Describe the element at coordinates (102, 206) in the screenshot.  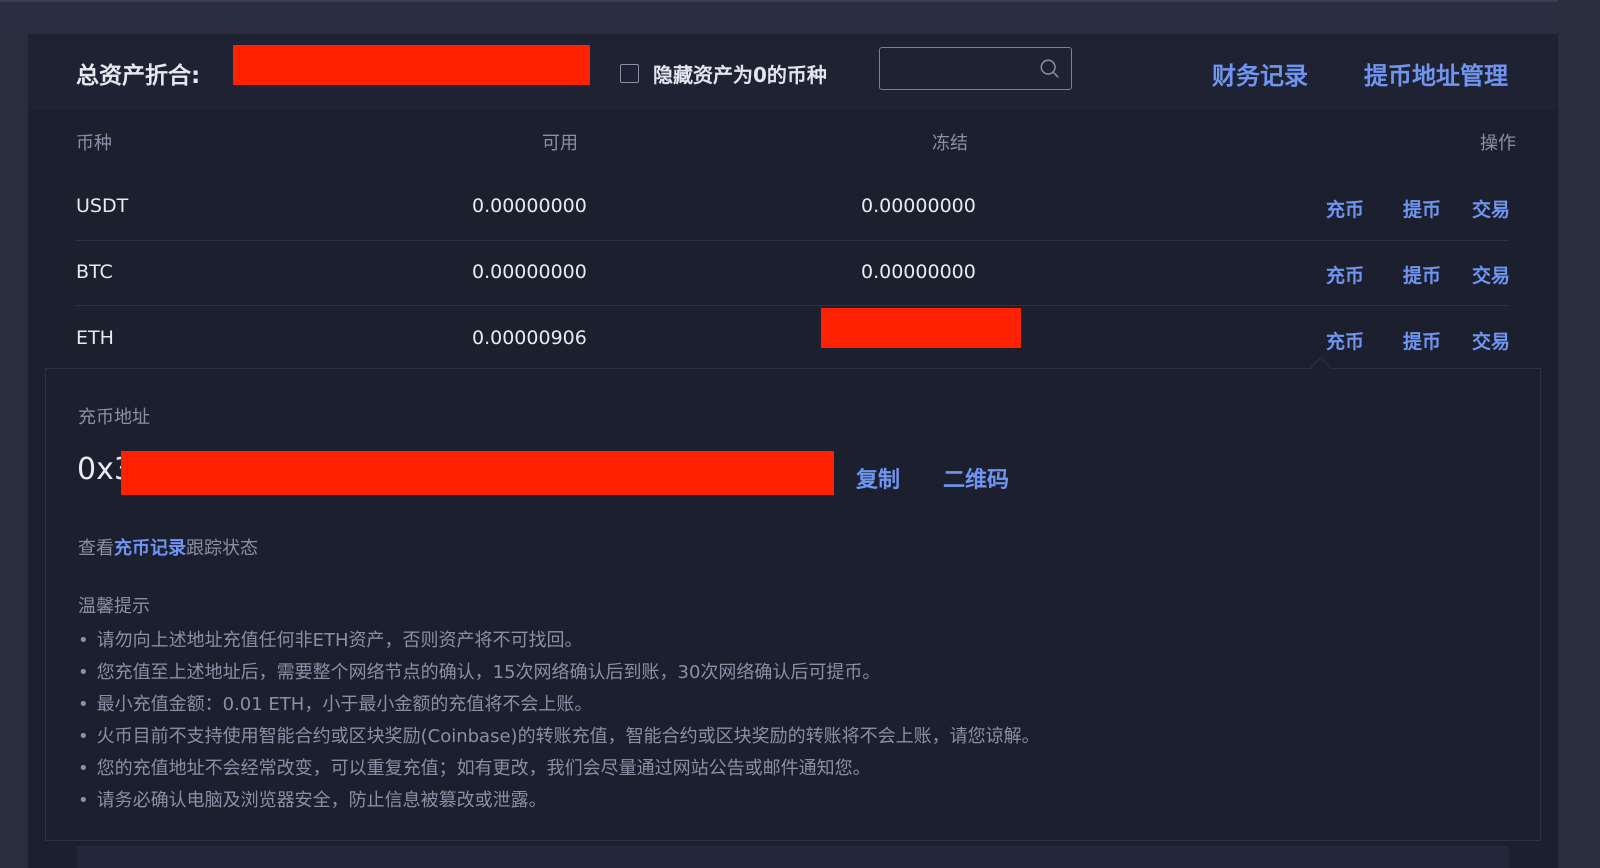
I see `row-usdt-coin: USDT` at that location.